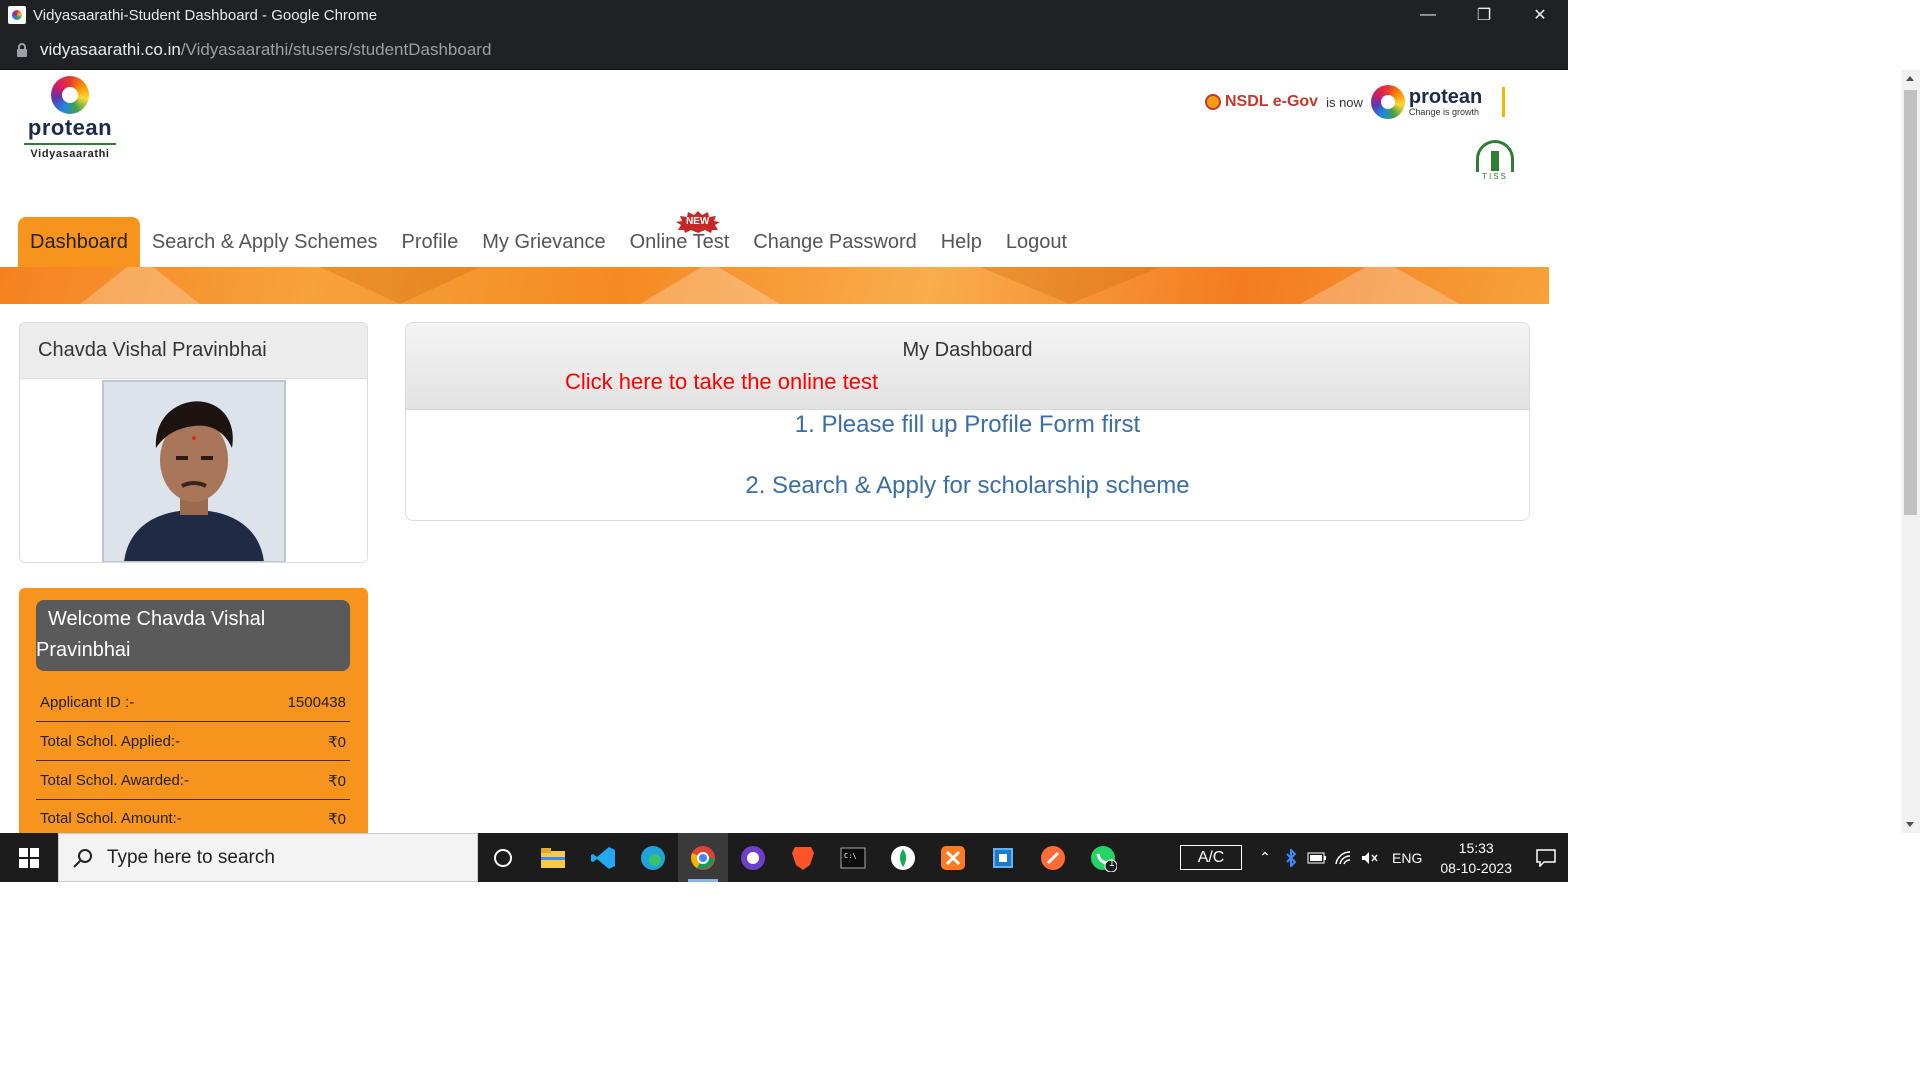  What do you see at coordinates (191, 857) in the screenshot?
I see `search-placeholder: Type here to search` at bounding box center [191, 857].